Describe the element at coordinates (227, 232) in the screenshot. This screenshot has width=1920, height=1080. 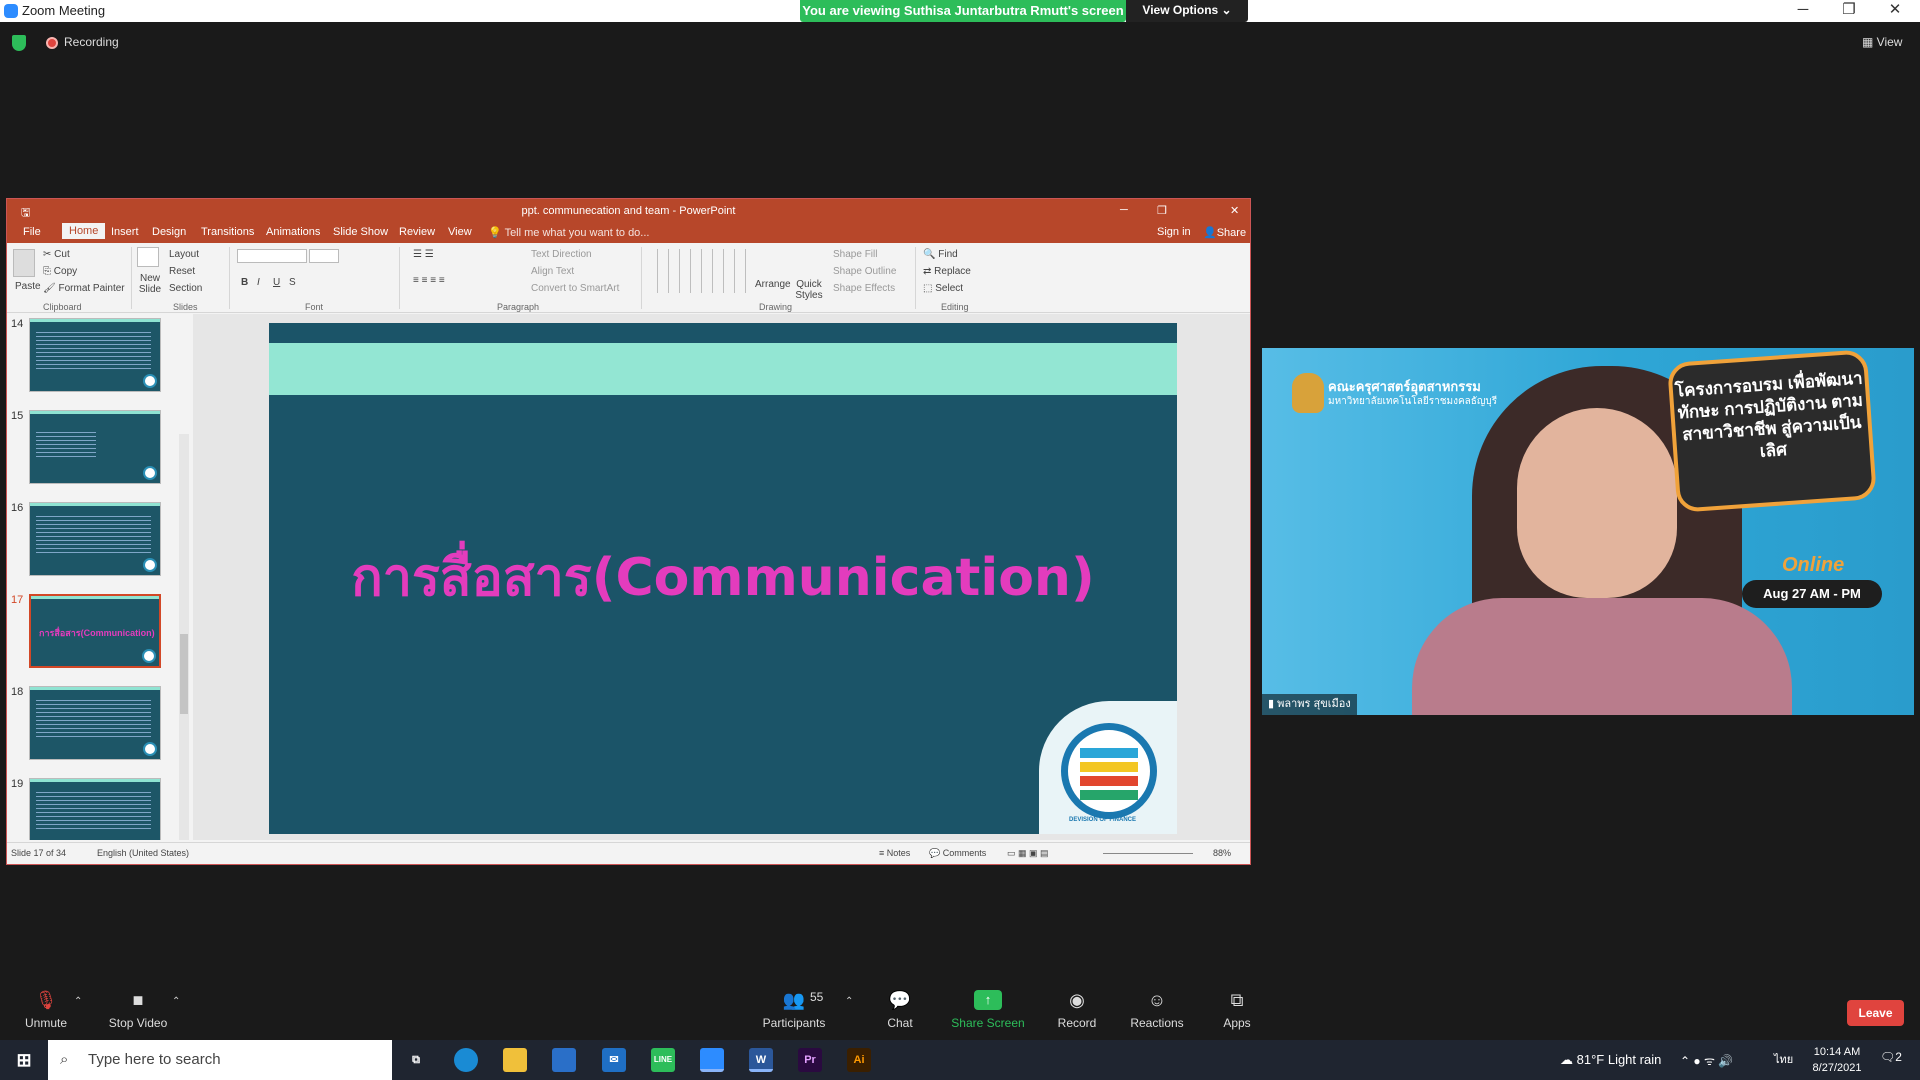
I see `tab-transitions: Transitions` at that location.